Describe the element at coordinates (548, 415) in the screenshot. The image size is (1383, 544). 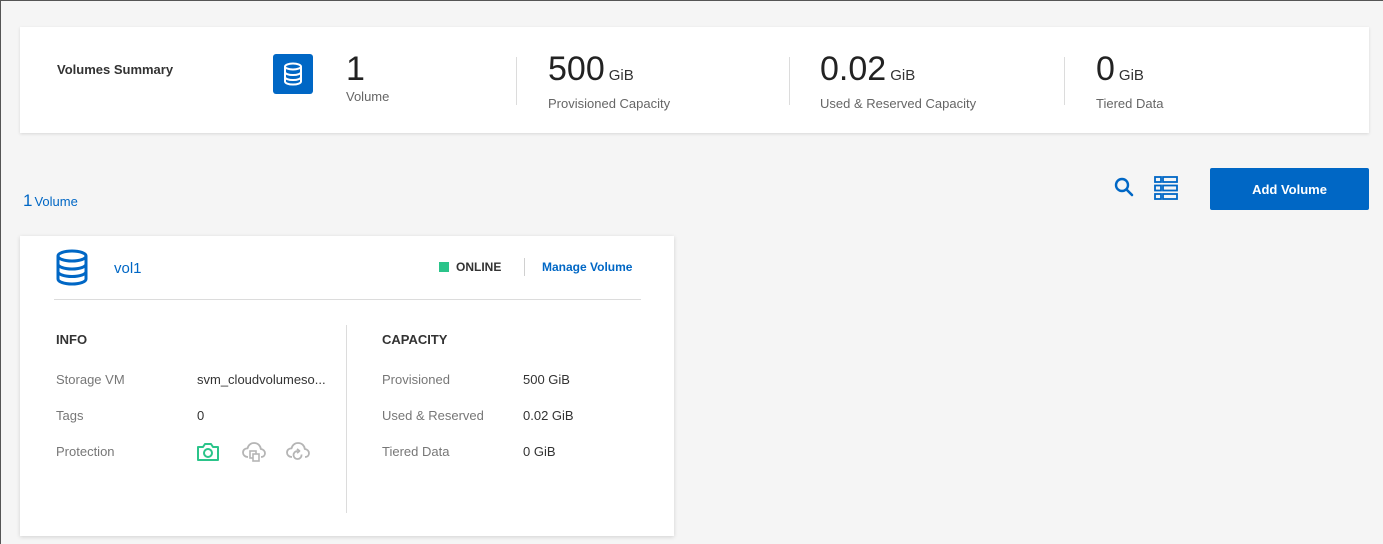
I see `used-reserved-value: 0.02 GiB` at that location.